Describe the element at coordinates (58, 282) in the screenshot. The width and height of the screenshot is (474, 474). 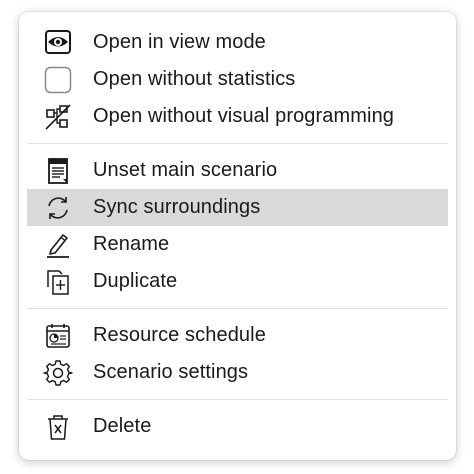
I see `duplicate-icon` at that location.